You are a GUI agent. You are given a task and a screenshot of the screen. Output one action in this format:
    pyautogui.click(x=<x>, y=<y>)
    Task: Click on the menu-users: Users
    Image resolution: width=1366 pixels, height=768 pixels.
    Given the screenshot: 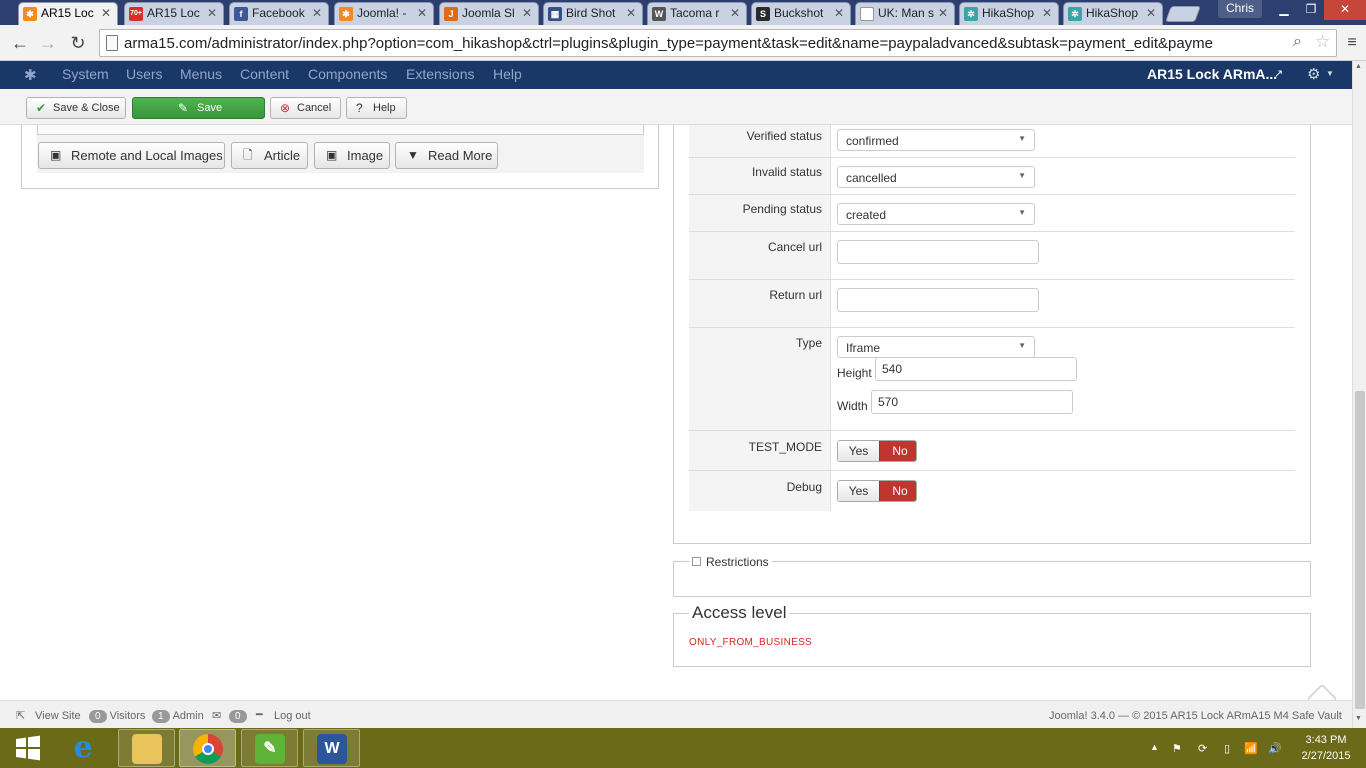 What is the action you would take?
    pyautogui.click(x=144, y=74)
    